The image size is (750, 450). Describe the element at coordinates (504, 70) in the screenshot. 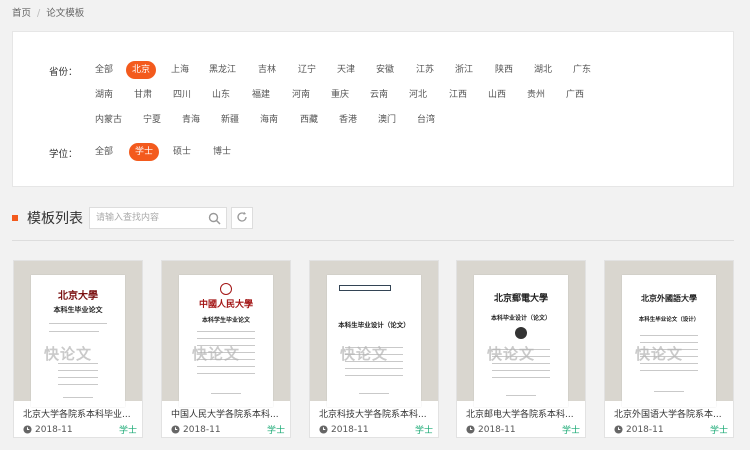

I see `province-option: 陕西` at that location.